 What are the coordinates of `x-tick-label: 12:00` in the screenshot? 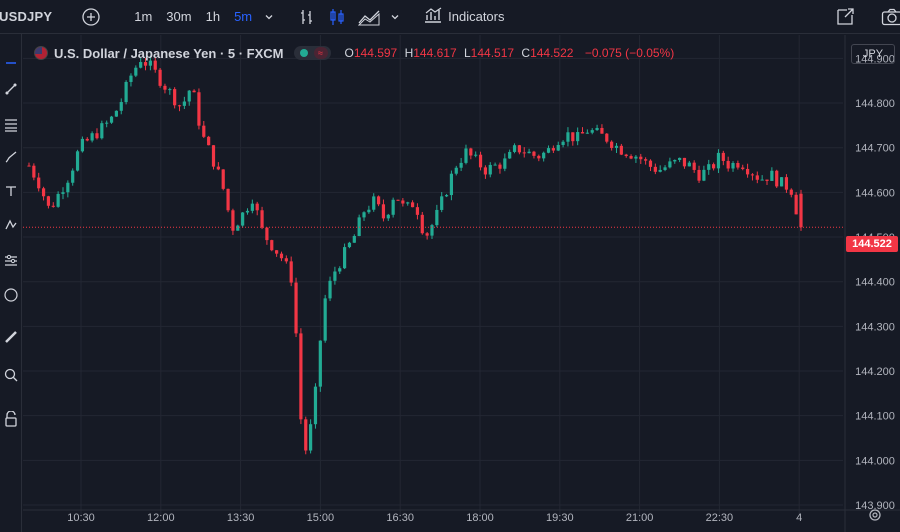 It's located at (161, 518).